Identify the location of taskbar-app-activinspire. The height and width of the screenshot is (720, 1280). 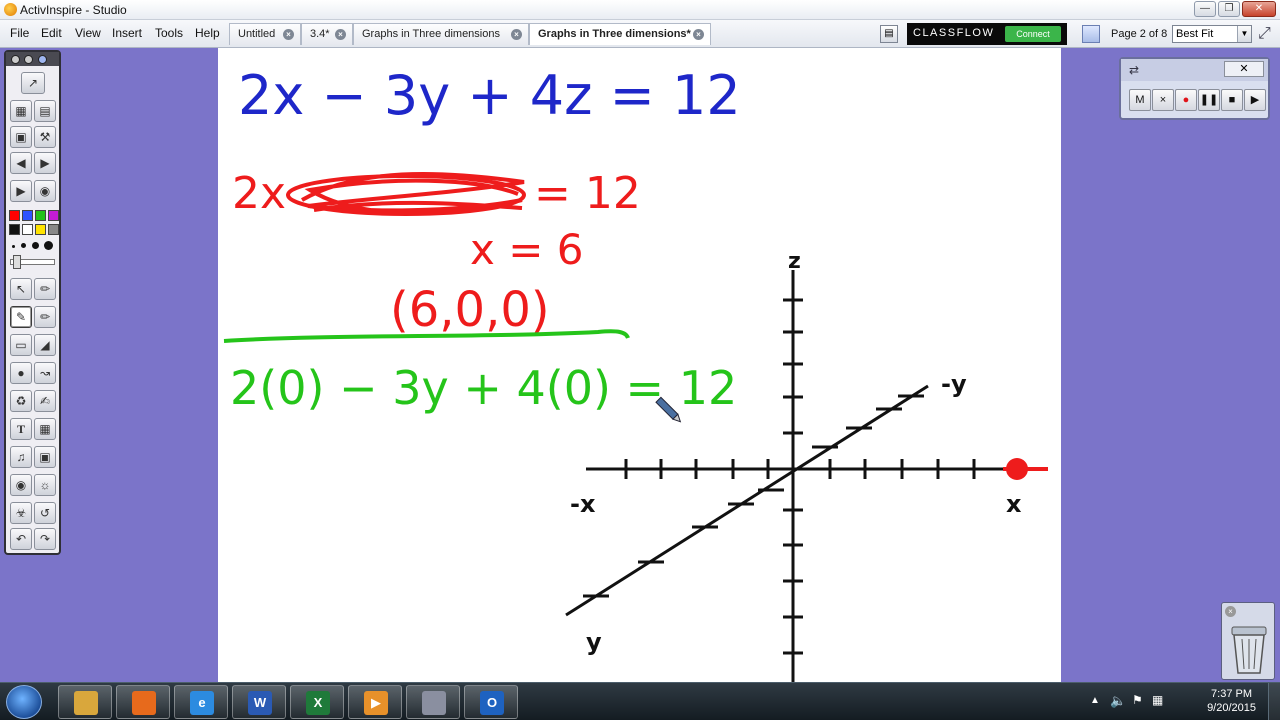
(433, 702).